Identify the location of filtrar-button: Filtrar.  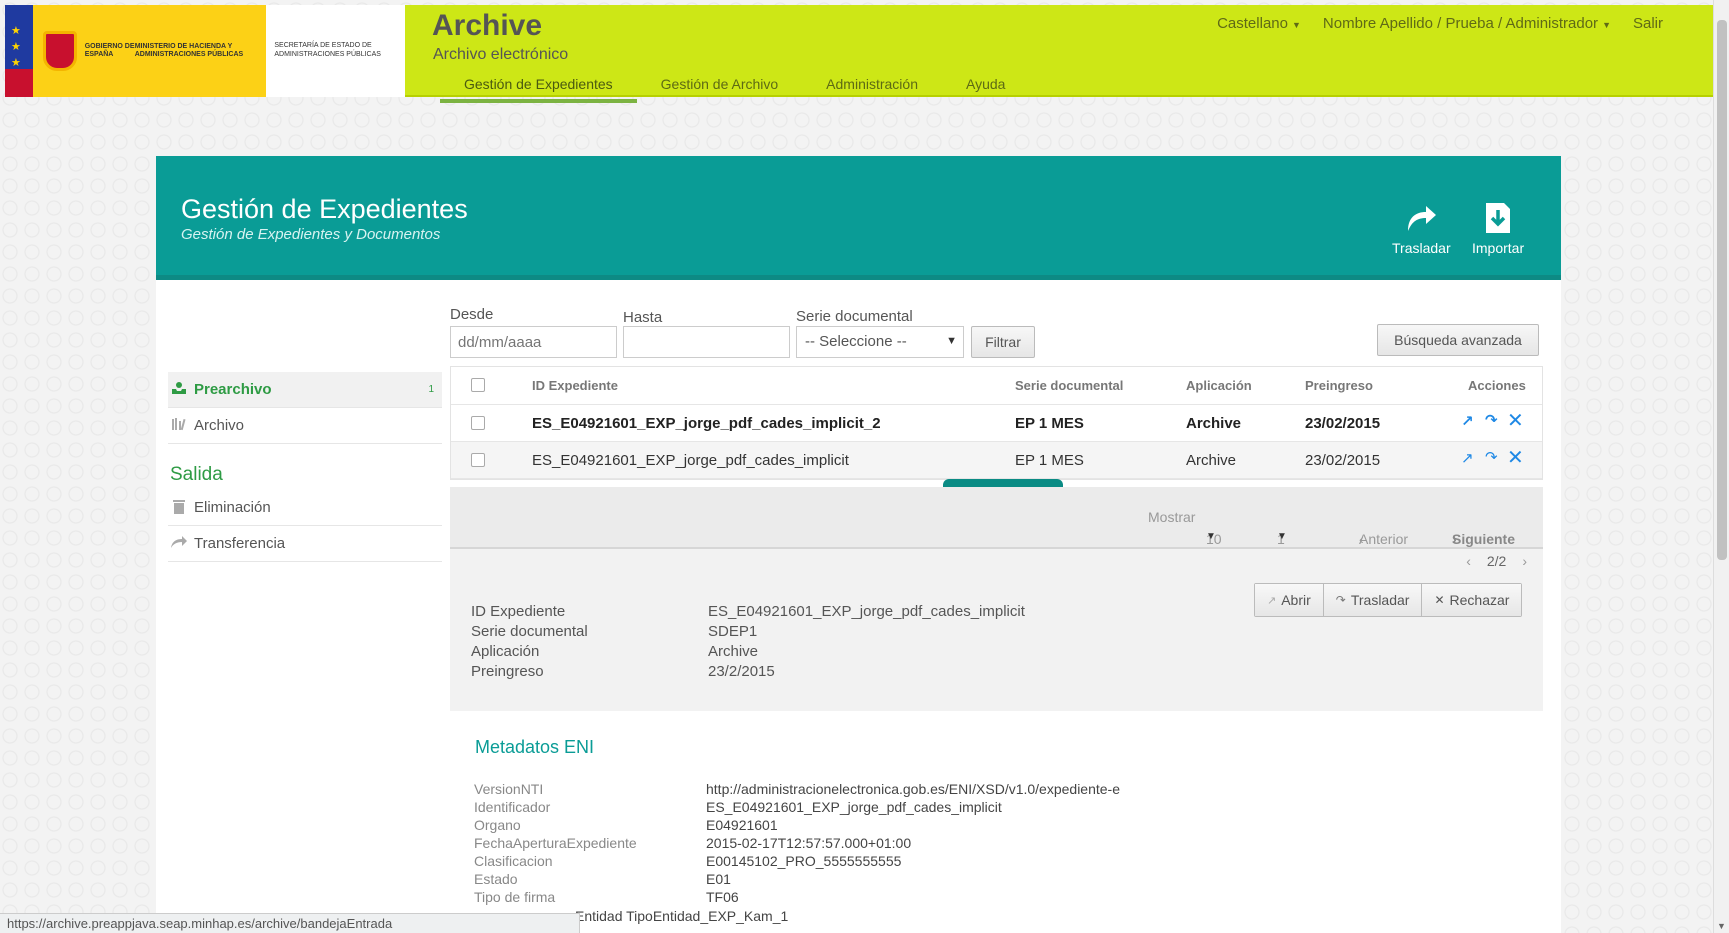
(1003, 342).